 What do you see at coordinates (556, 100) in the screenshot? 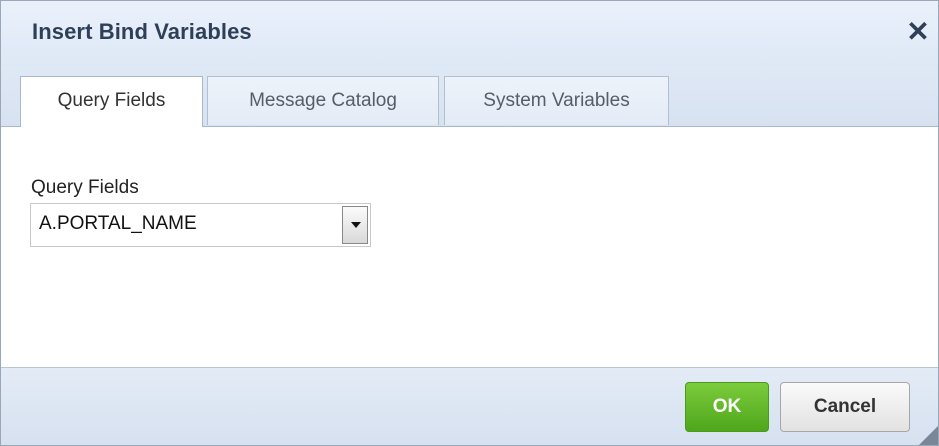
I see `tab-system-variables: System Variables` at bounding box center [556, 100].